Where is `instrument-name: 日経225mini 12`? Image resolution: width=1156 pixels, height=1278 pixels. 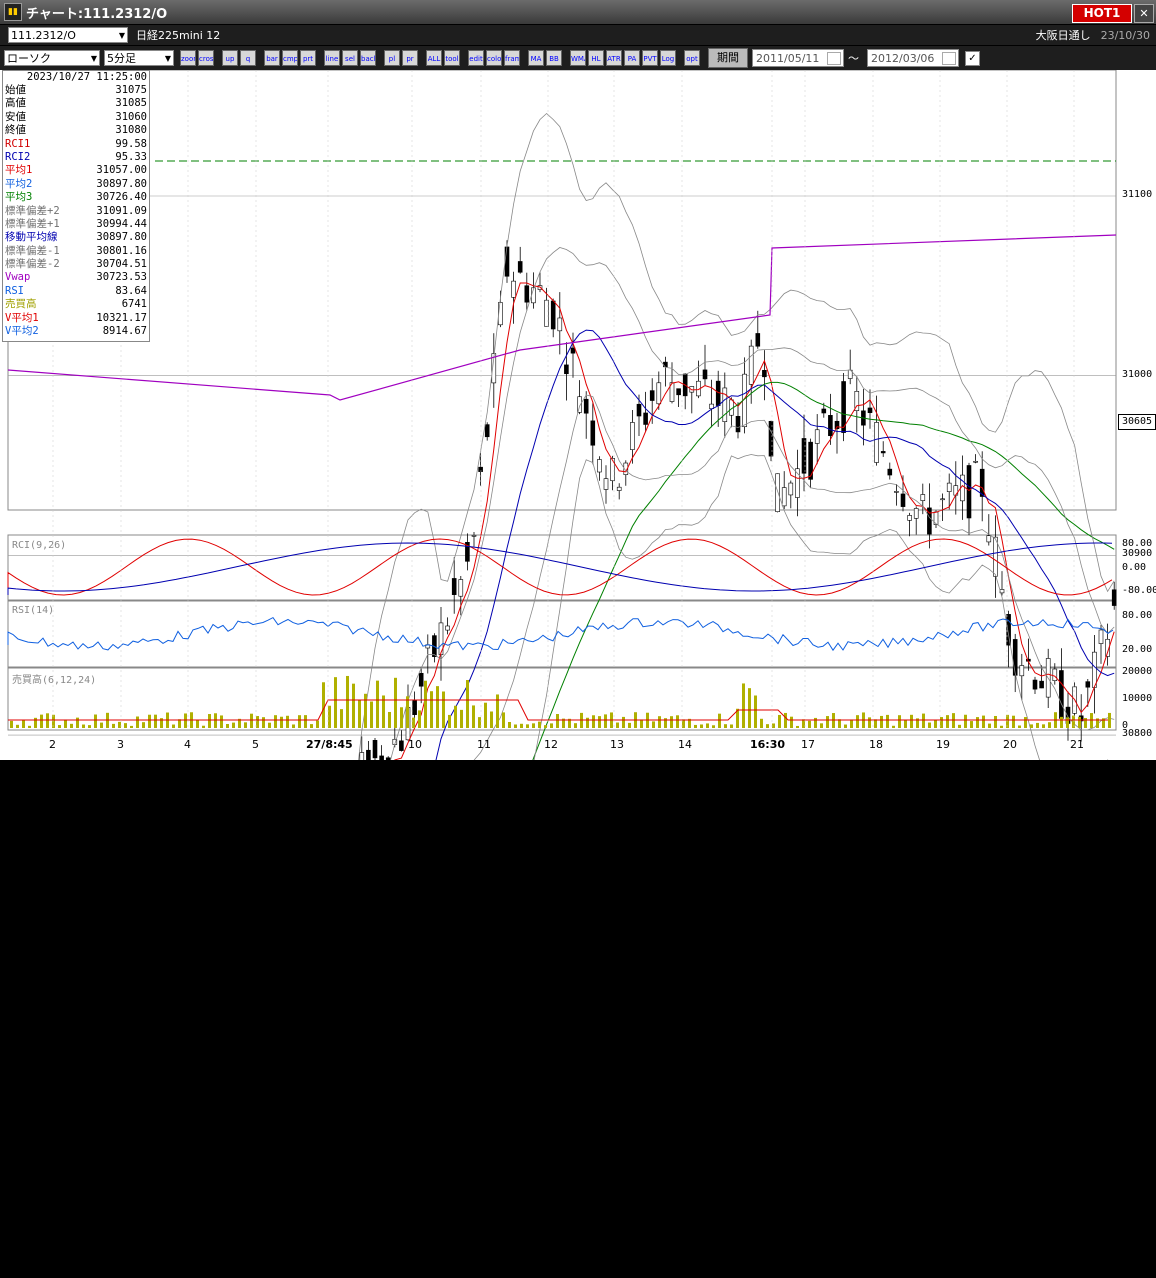
instrument-name: 日経225mini 12 is located at coordinates (178, 35).